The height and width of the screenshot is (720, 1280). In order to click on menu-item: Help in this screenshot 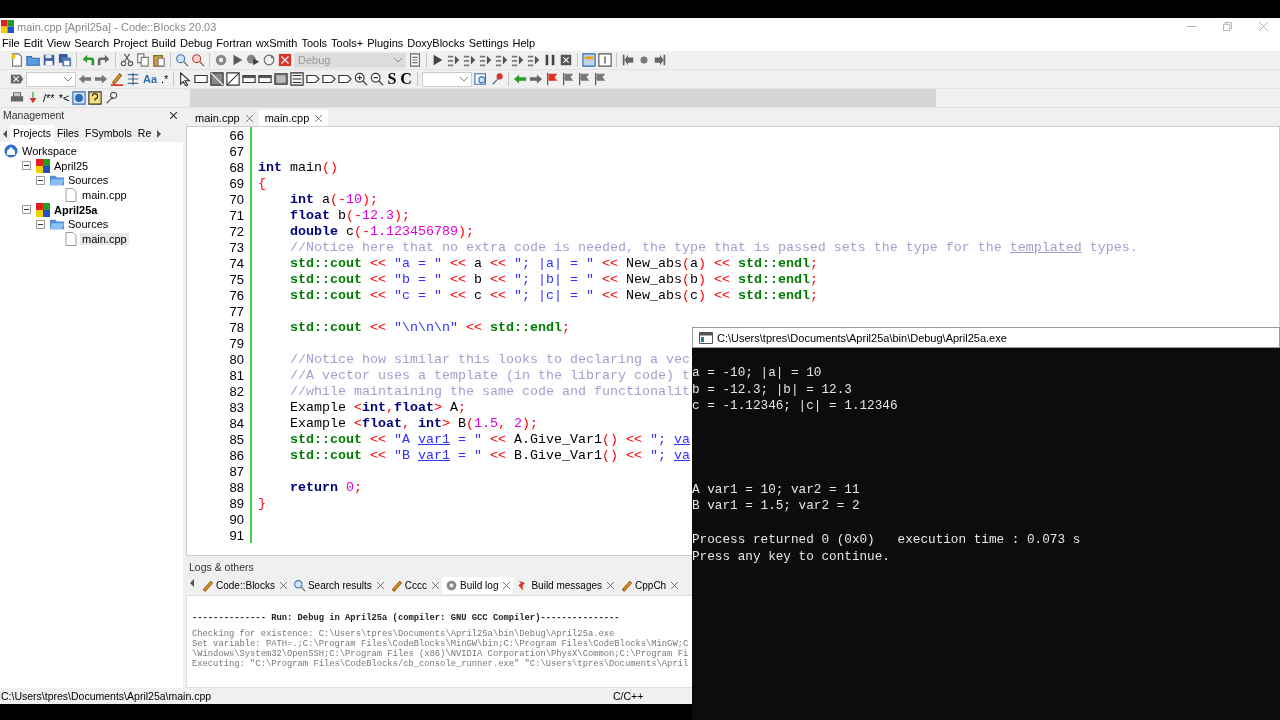, I will do `click(524, 43)`.